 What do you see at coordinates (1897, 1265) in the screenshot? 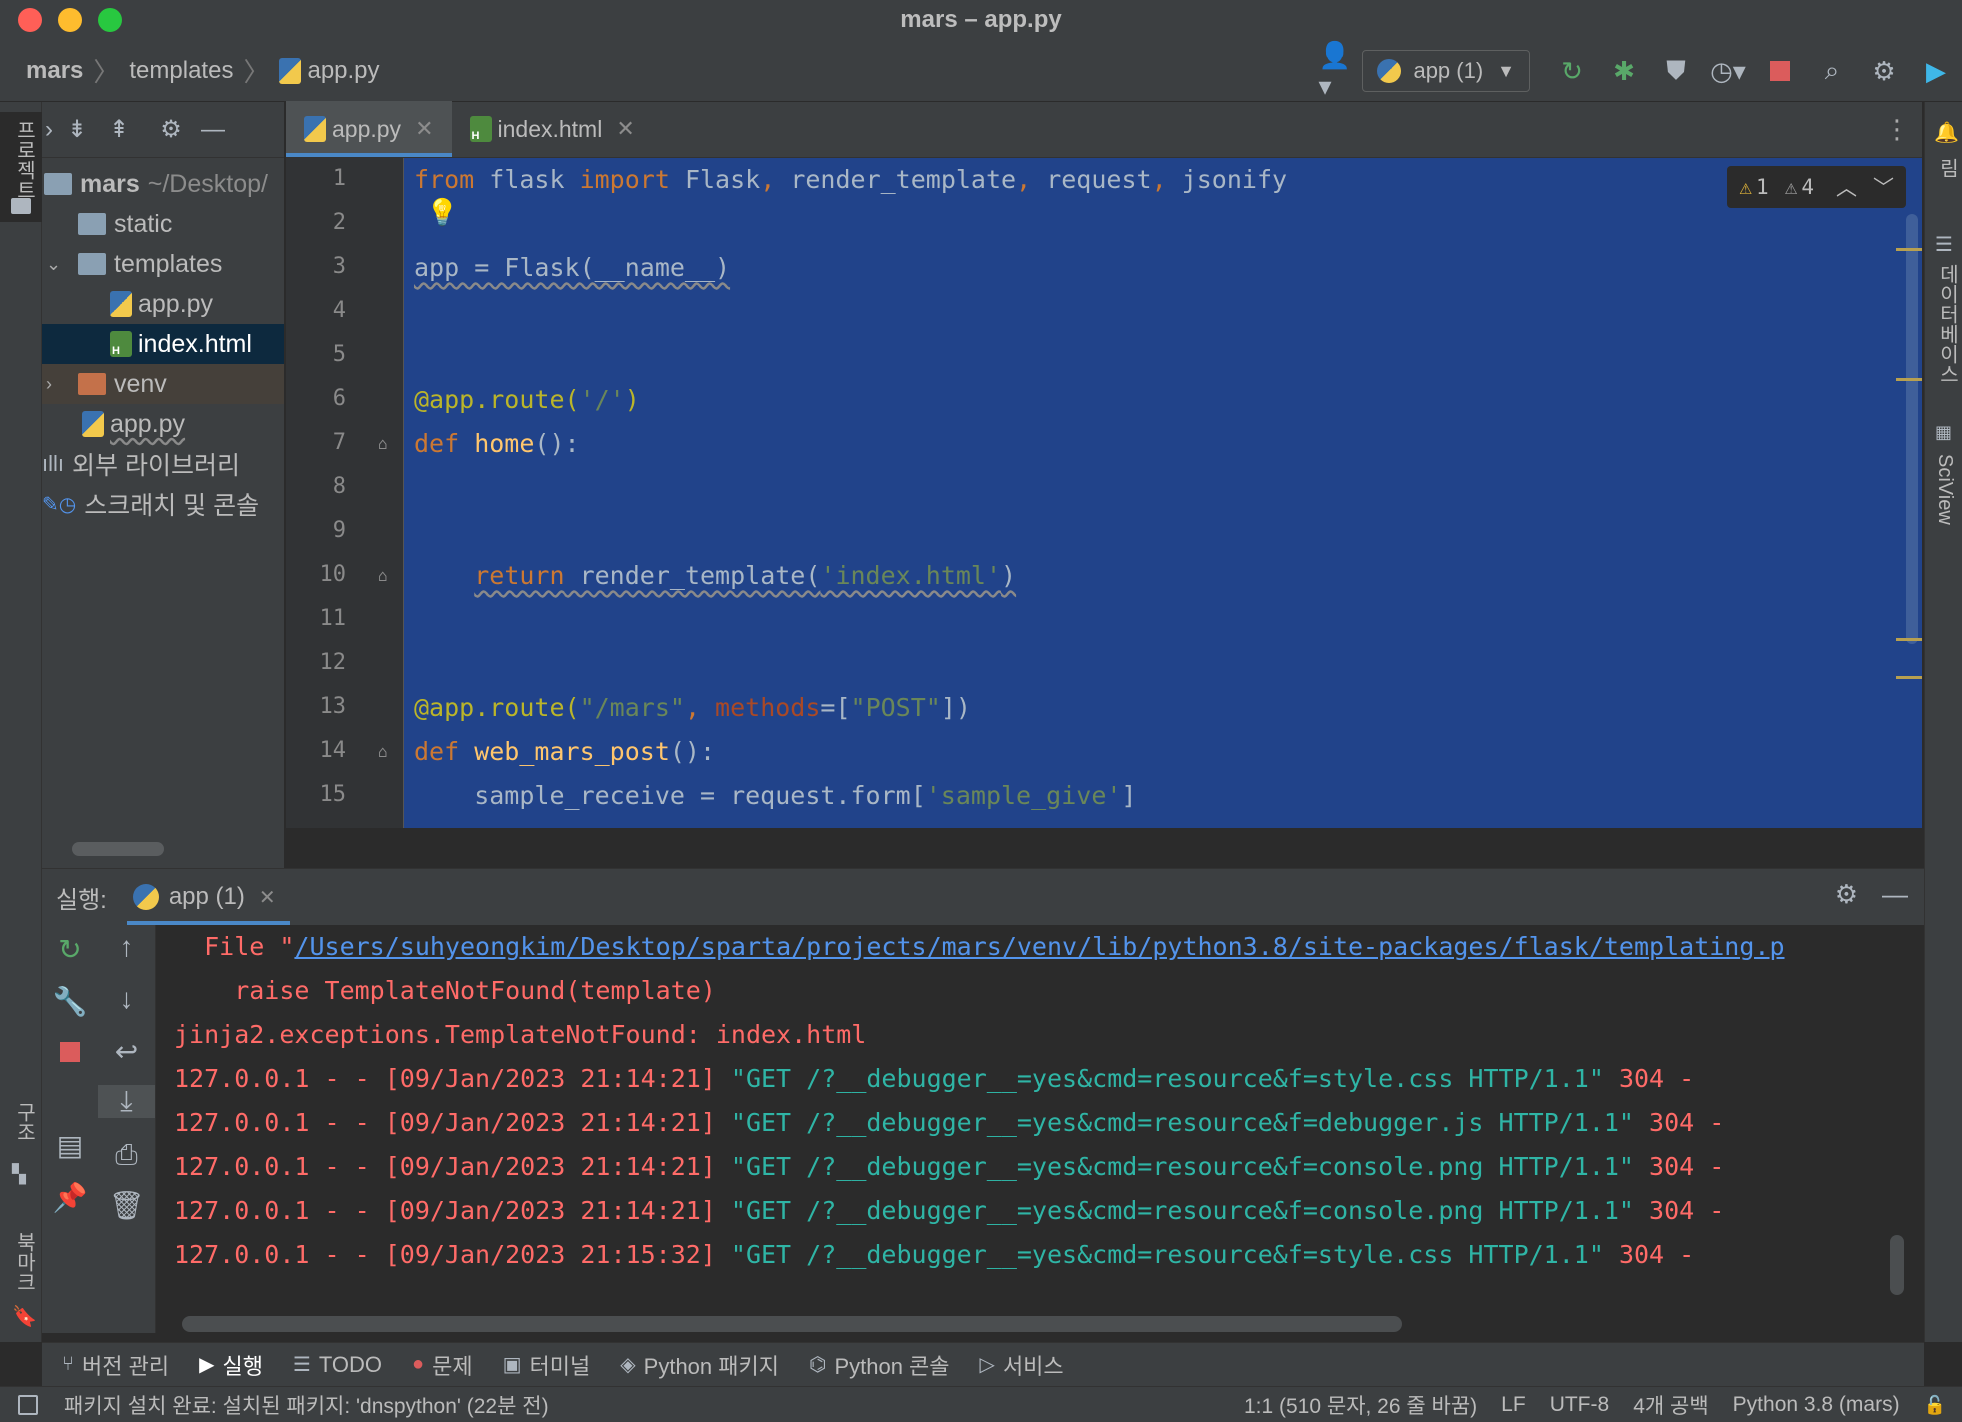
I see `console-vertical-scrollbar` at bounding box center [1897, 1265].